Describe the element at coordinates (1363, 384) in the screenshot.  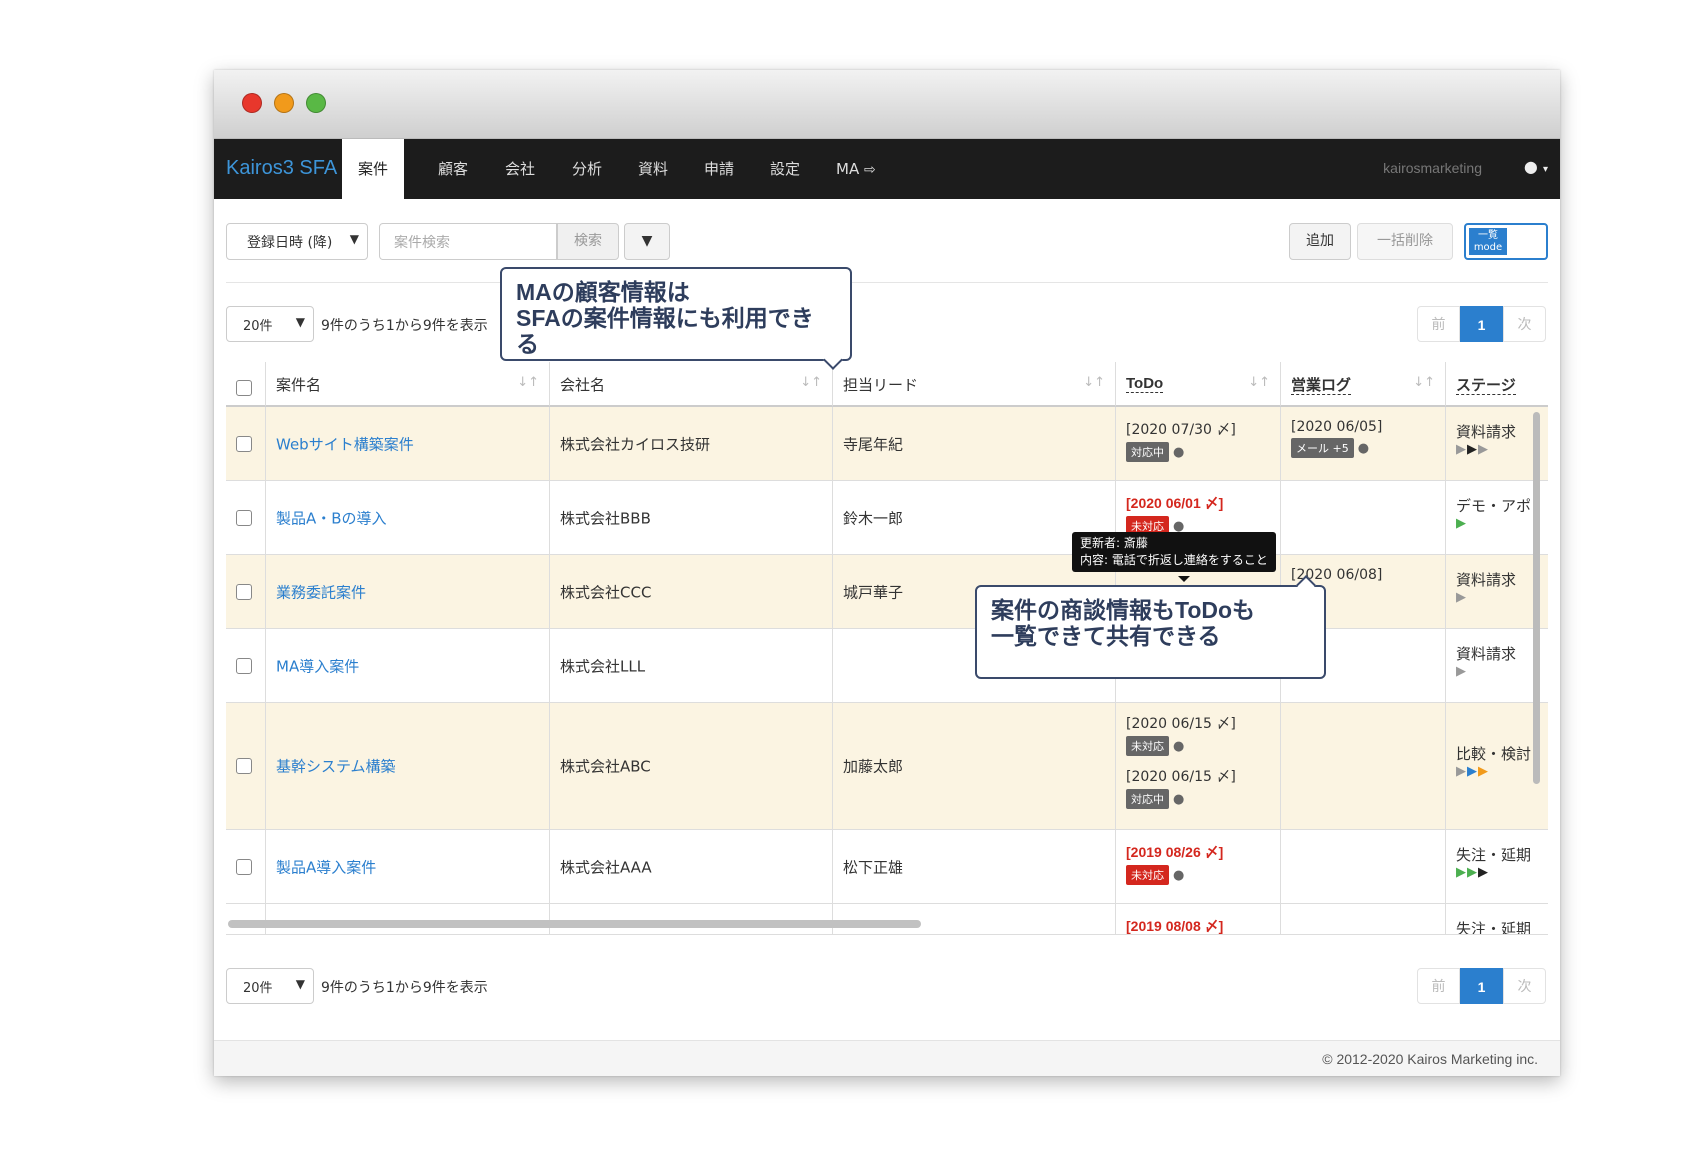
I see `header-sales-log: 営業ログ ↓↑` at that location.